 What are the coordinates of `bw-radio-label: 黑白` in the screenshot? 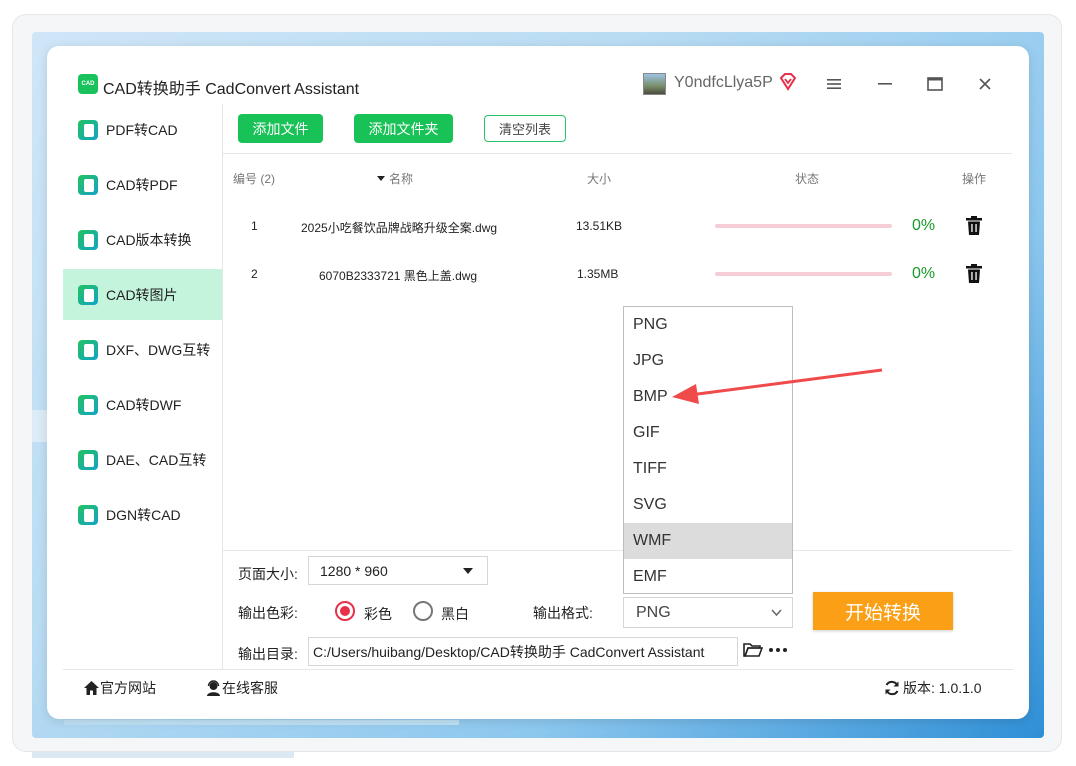 It's located at (455, 614).